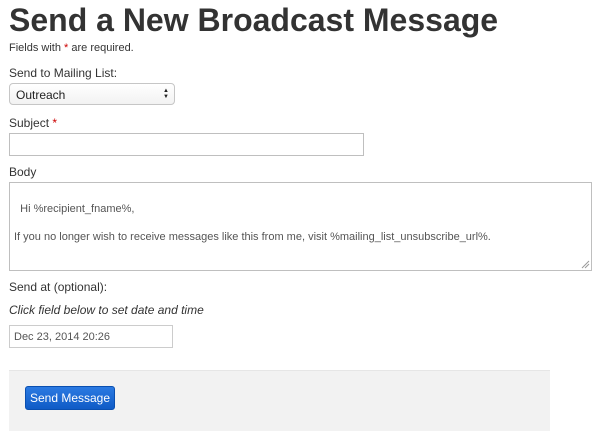  Describe the element at coordinates (91, 336) in the screenshot. I see `send-at-date-input: Dec 23, 2014 20:26` at that location.